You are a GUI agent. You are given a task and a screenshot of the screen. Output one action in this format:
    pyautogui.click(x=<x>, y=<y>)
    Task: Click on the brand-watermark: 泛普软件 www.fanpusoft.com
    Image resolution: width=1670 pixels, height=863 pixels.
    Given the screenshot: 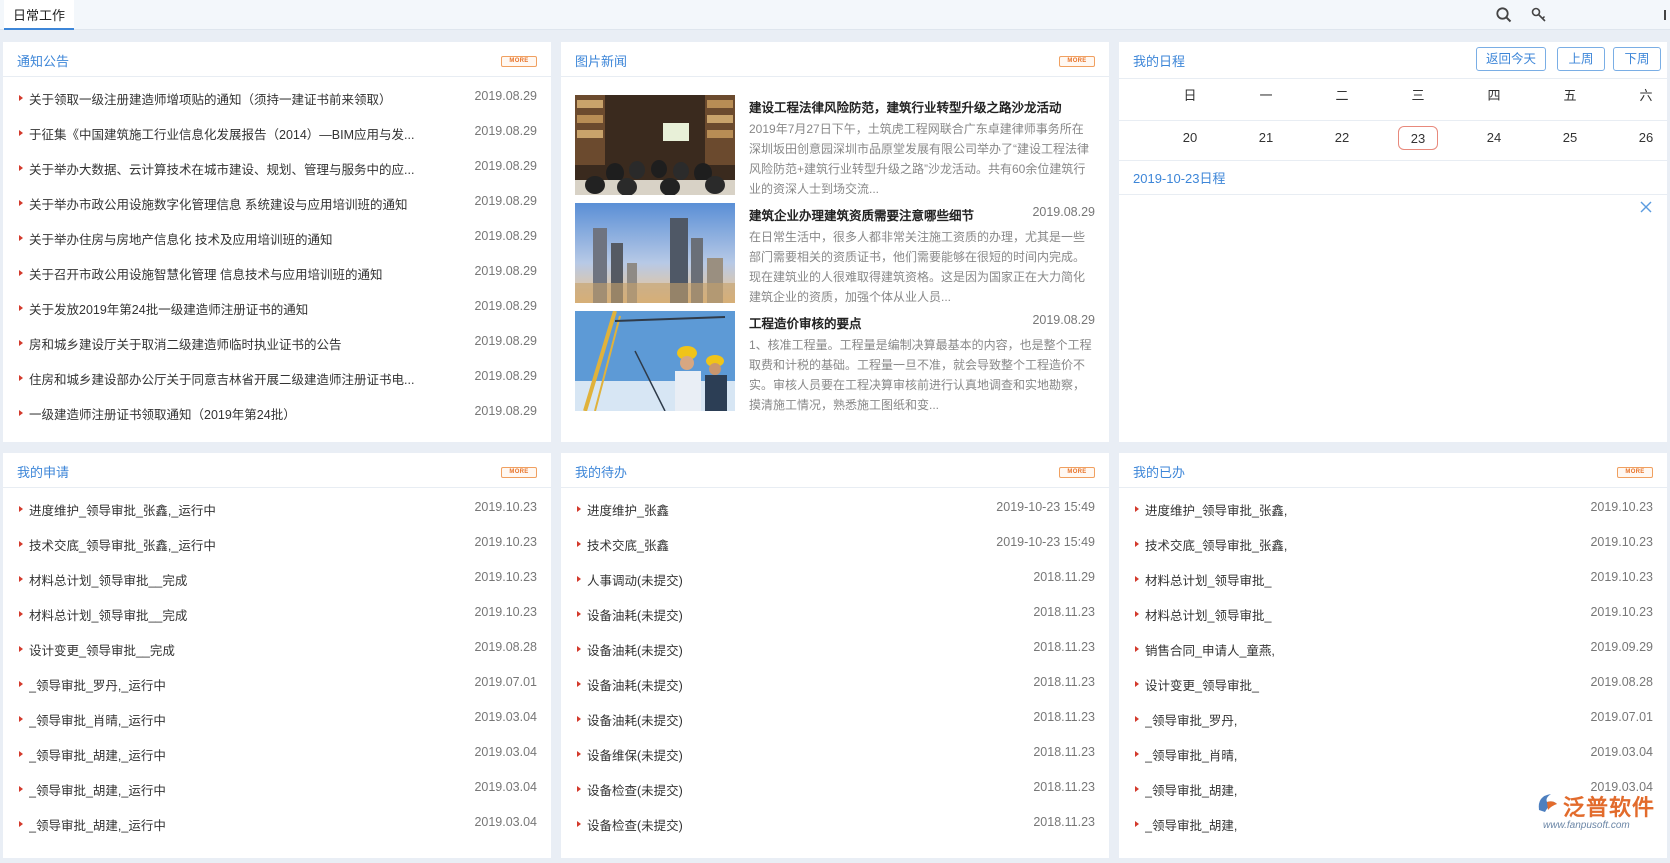 What is the action you would take?
    pyautogui.click(x=1600, y=820)
    